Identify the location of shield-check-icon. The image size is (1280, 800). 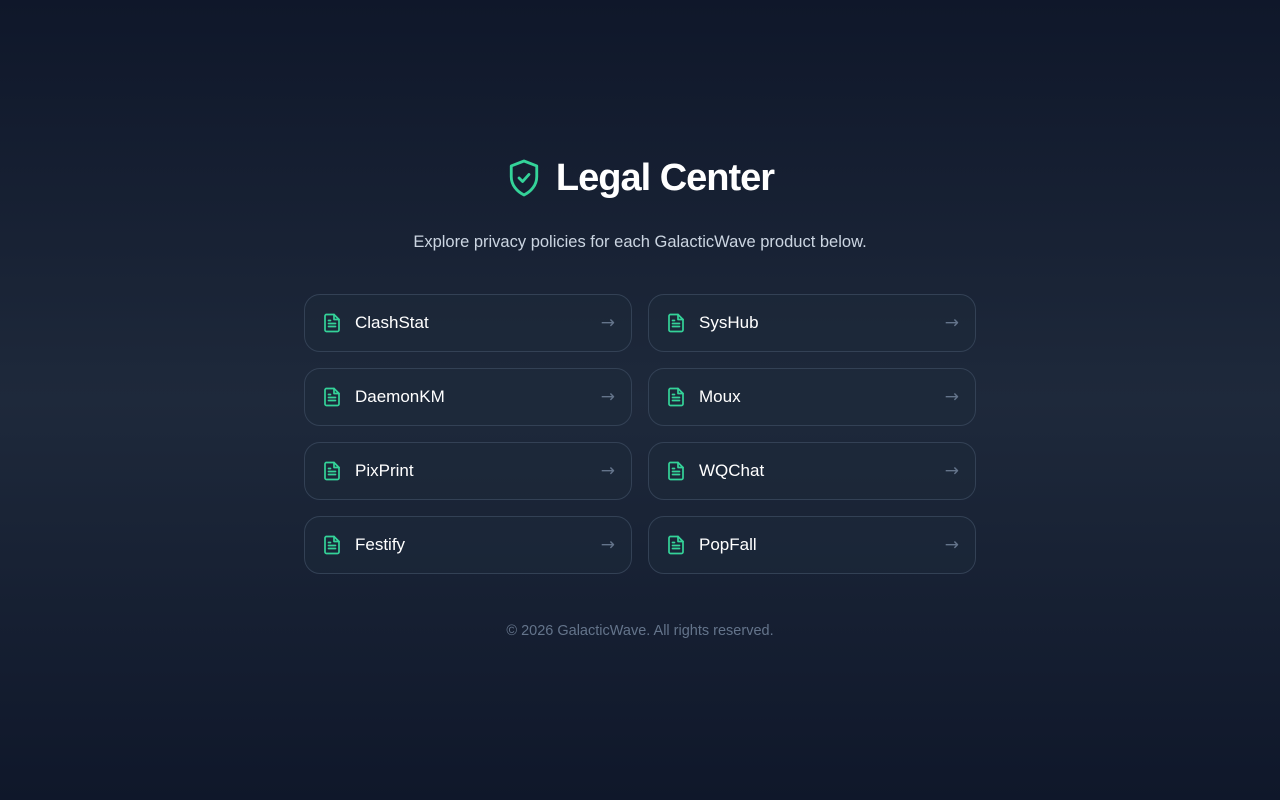
(524, 178).